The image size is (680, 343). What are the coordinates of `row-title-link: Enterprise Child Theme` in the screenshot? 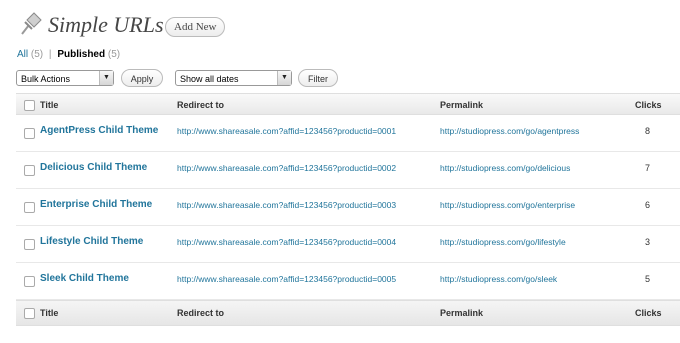 It's located at (96, 204).